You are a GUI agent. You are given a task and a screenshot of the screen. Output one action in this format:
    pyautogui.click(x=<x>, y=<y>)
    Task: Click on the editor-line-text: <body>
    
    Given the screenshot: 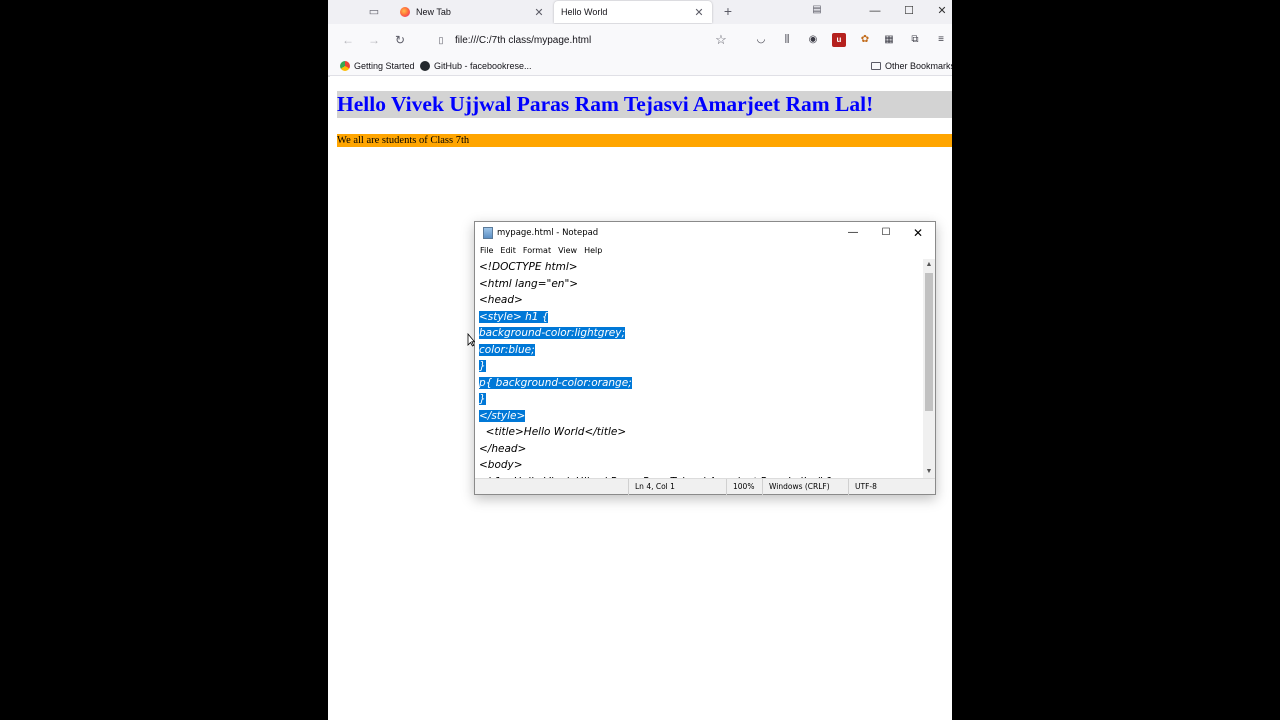 What is the action you would take?
    pyautogui.click(x=501, y=465)
    